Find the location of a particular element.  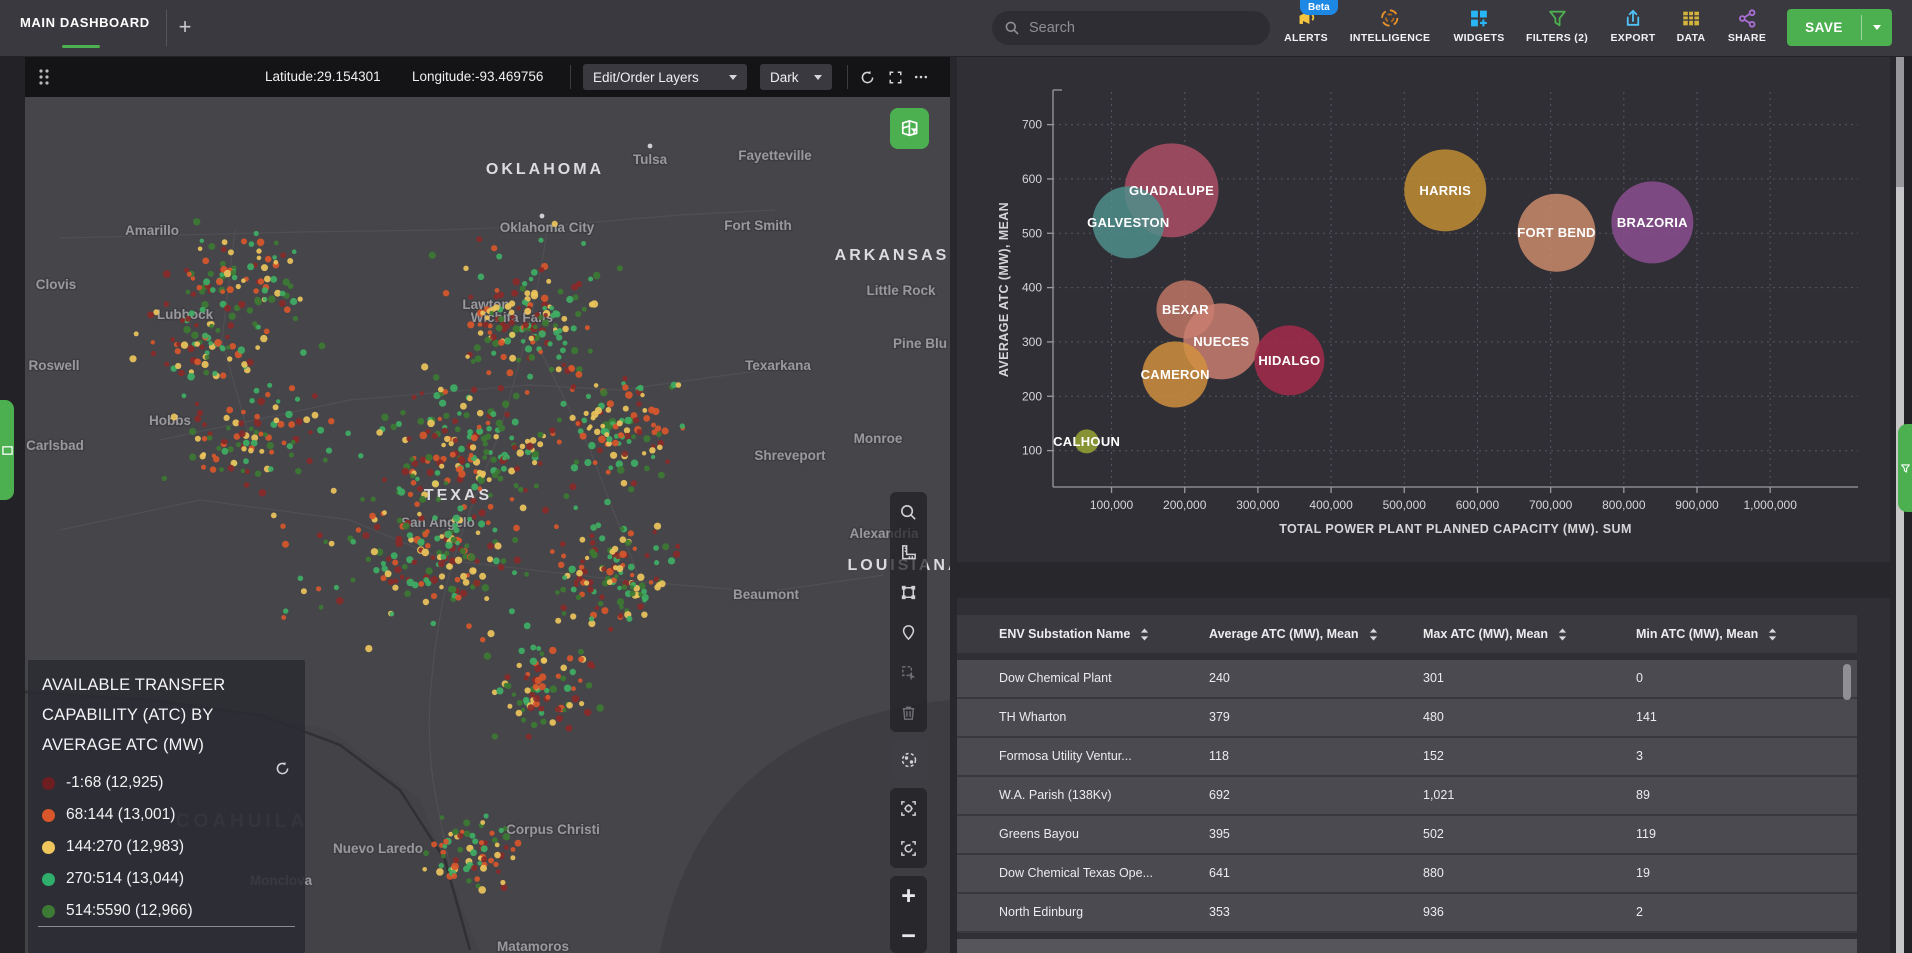

share-button: SHARE is located at coordinates (1747, 28).